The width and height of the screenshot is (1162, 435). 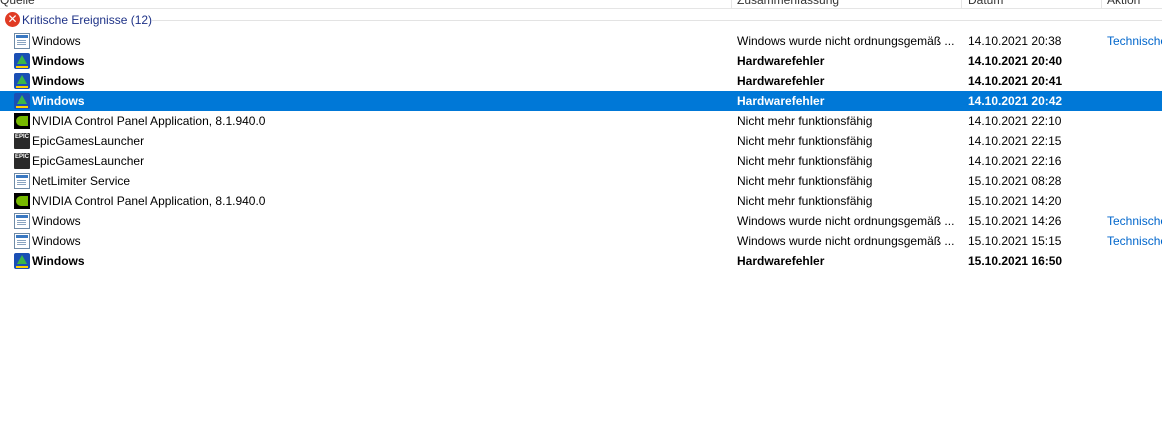 I want to click on date-cell: 14.10.2021 22:15, so click(x=1015, y=141).